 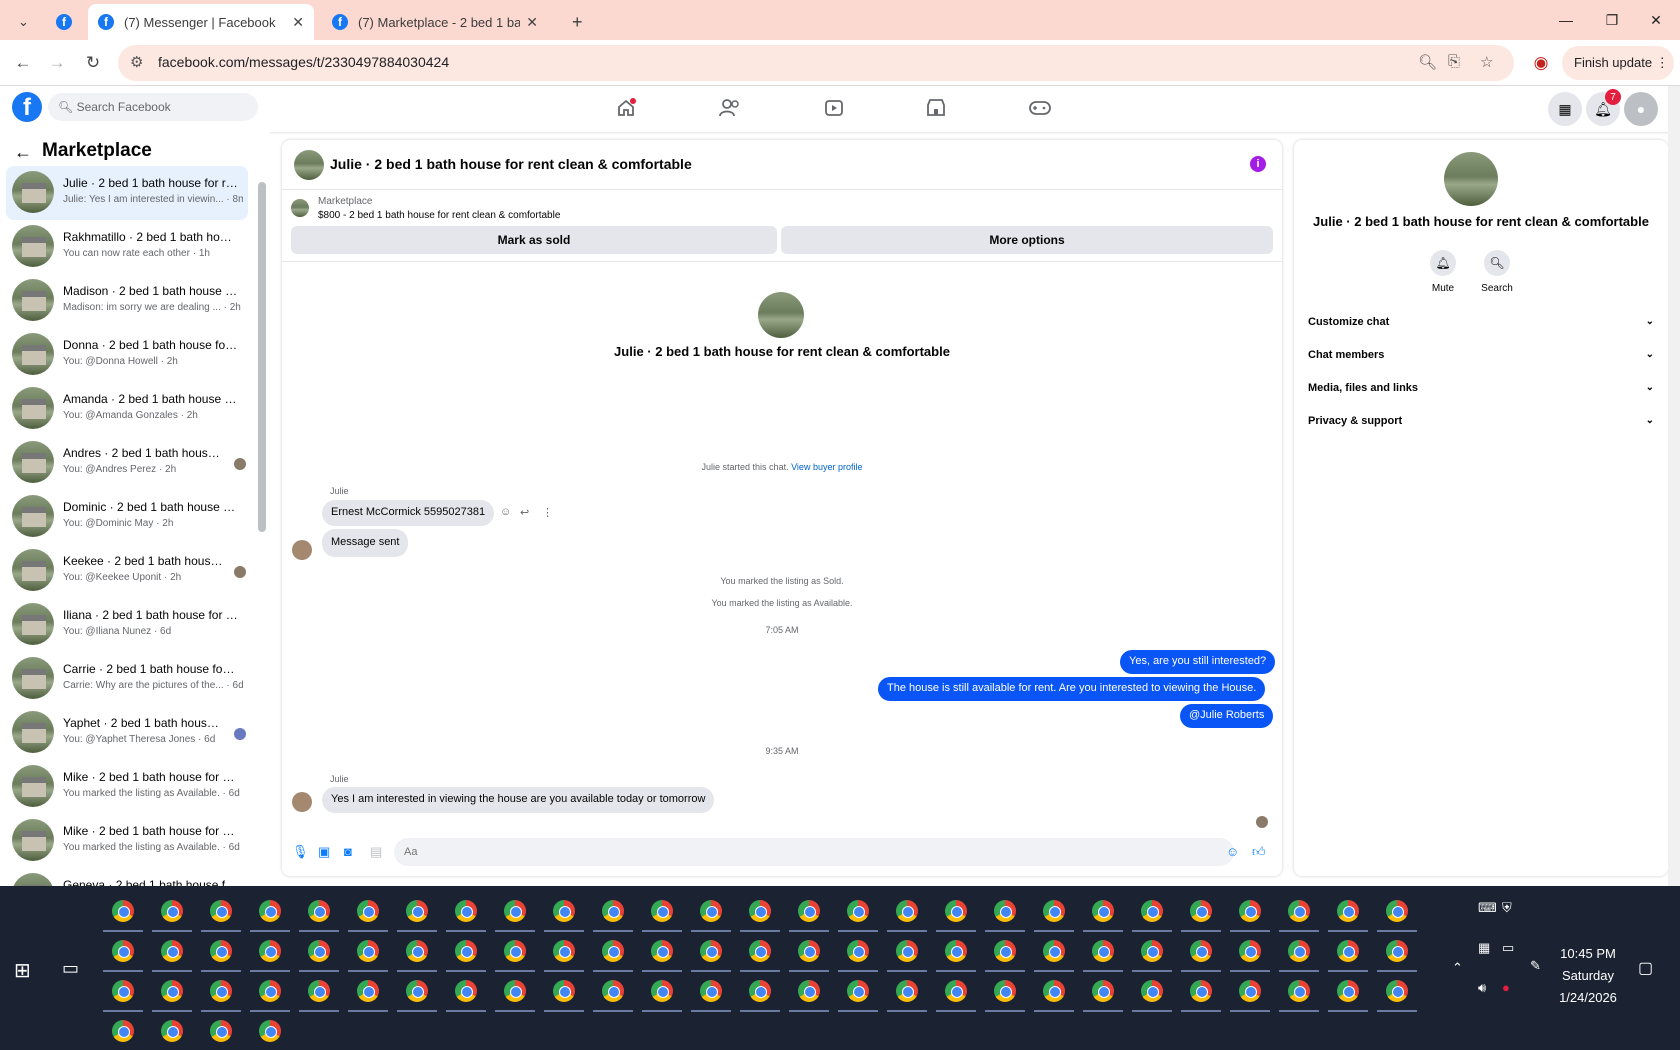 What do you see at coordinates (262, 357) in the screenshot?
I see `sidebar-scrollbar` at bounding box center [262, 357].